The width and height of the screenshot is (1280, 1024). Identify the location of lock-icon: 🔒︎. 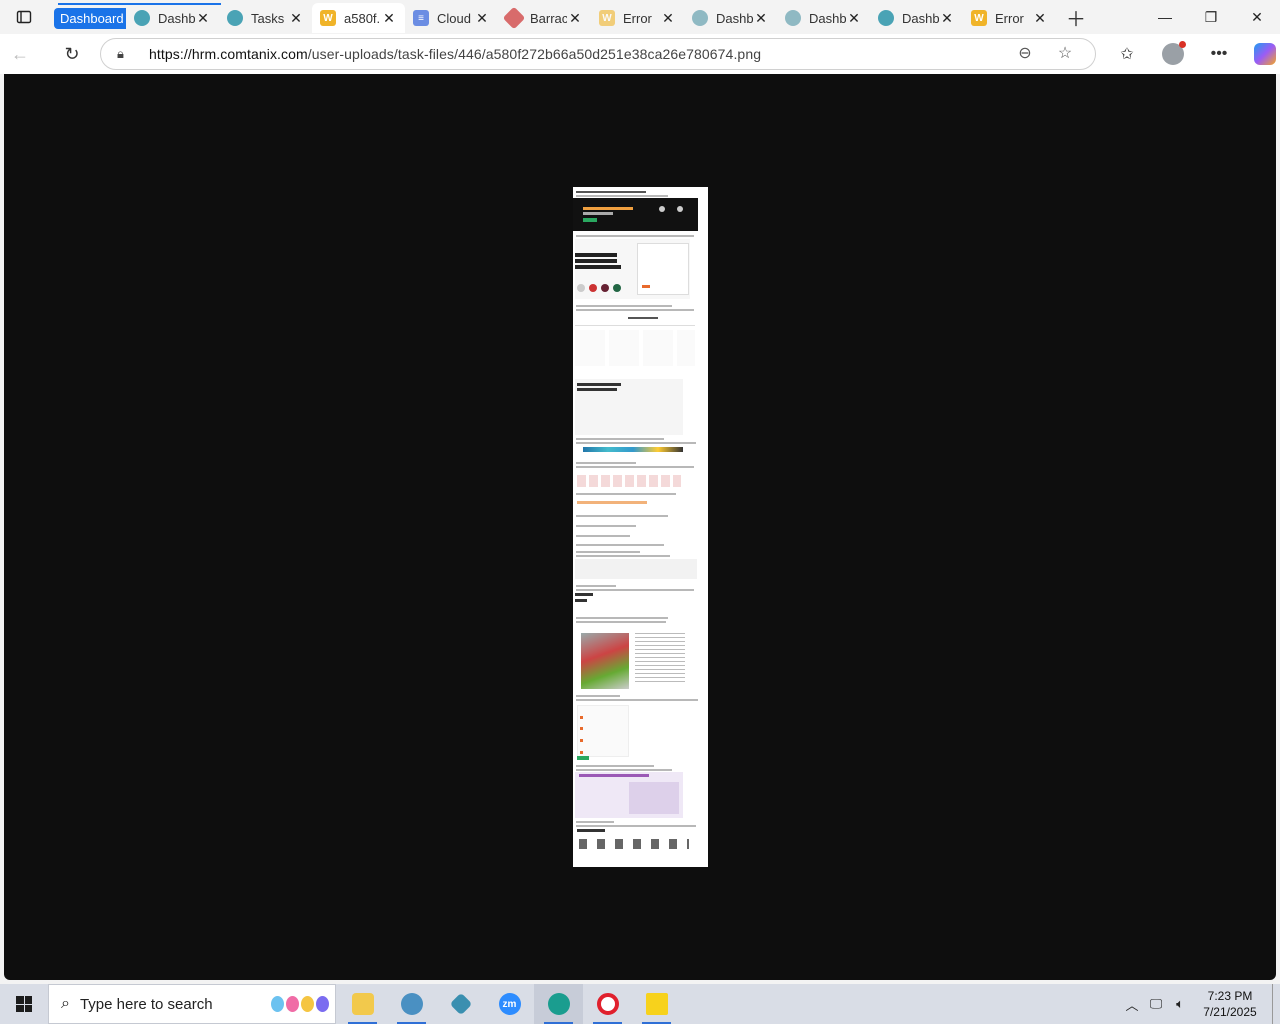
(126, 54).